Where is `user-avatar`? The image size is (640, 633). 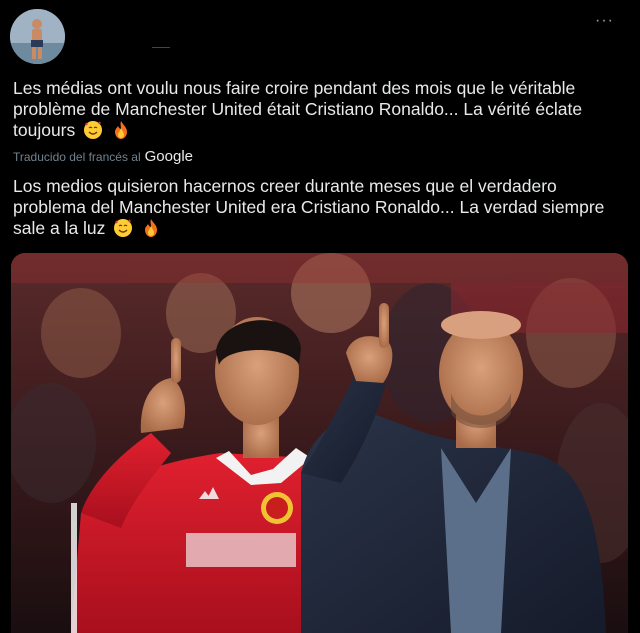
user-avatar is located at coordinates (37, 36).